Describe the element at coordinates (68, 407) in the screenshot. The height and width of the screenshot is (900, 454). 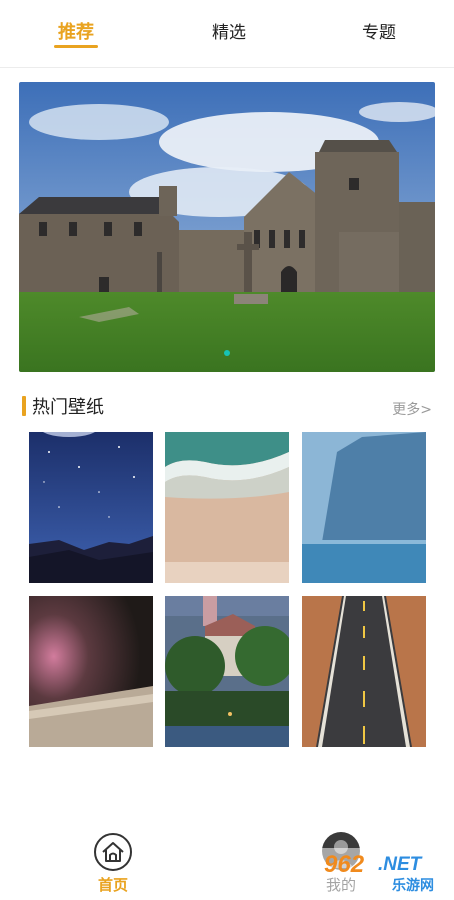
I see `section-title: 热门壁纸` at that location.